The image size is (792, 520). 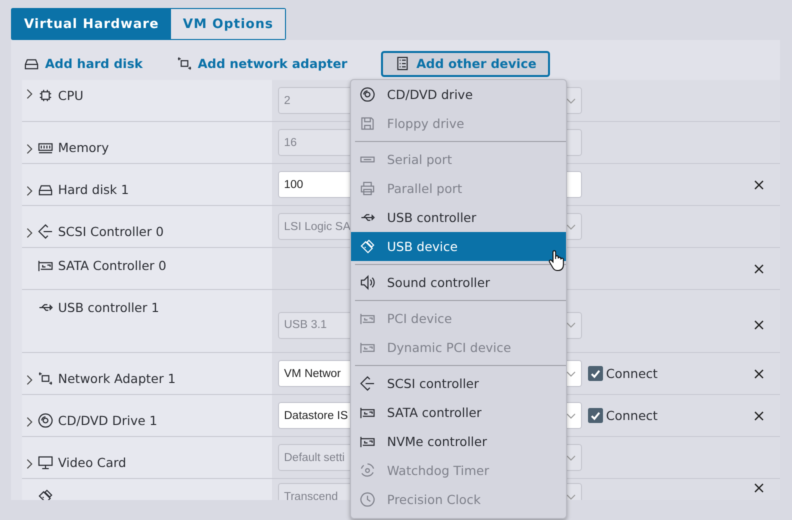 What do you see at coordinates (267, 63) in the screenshot?
I see `toolbar-button: Add network adapter` at bounding box center [267, 63].